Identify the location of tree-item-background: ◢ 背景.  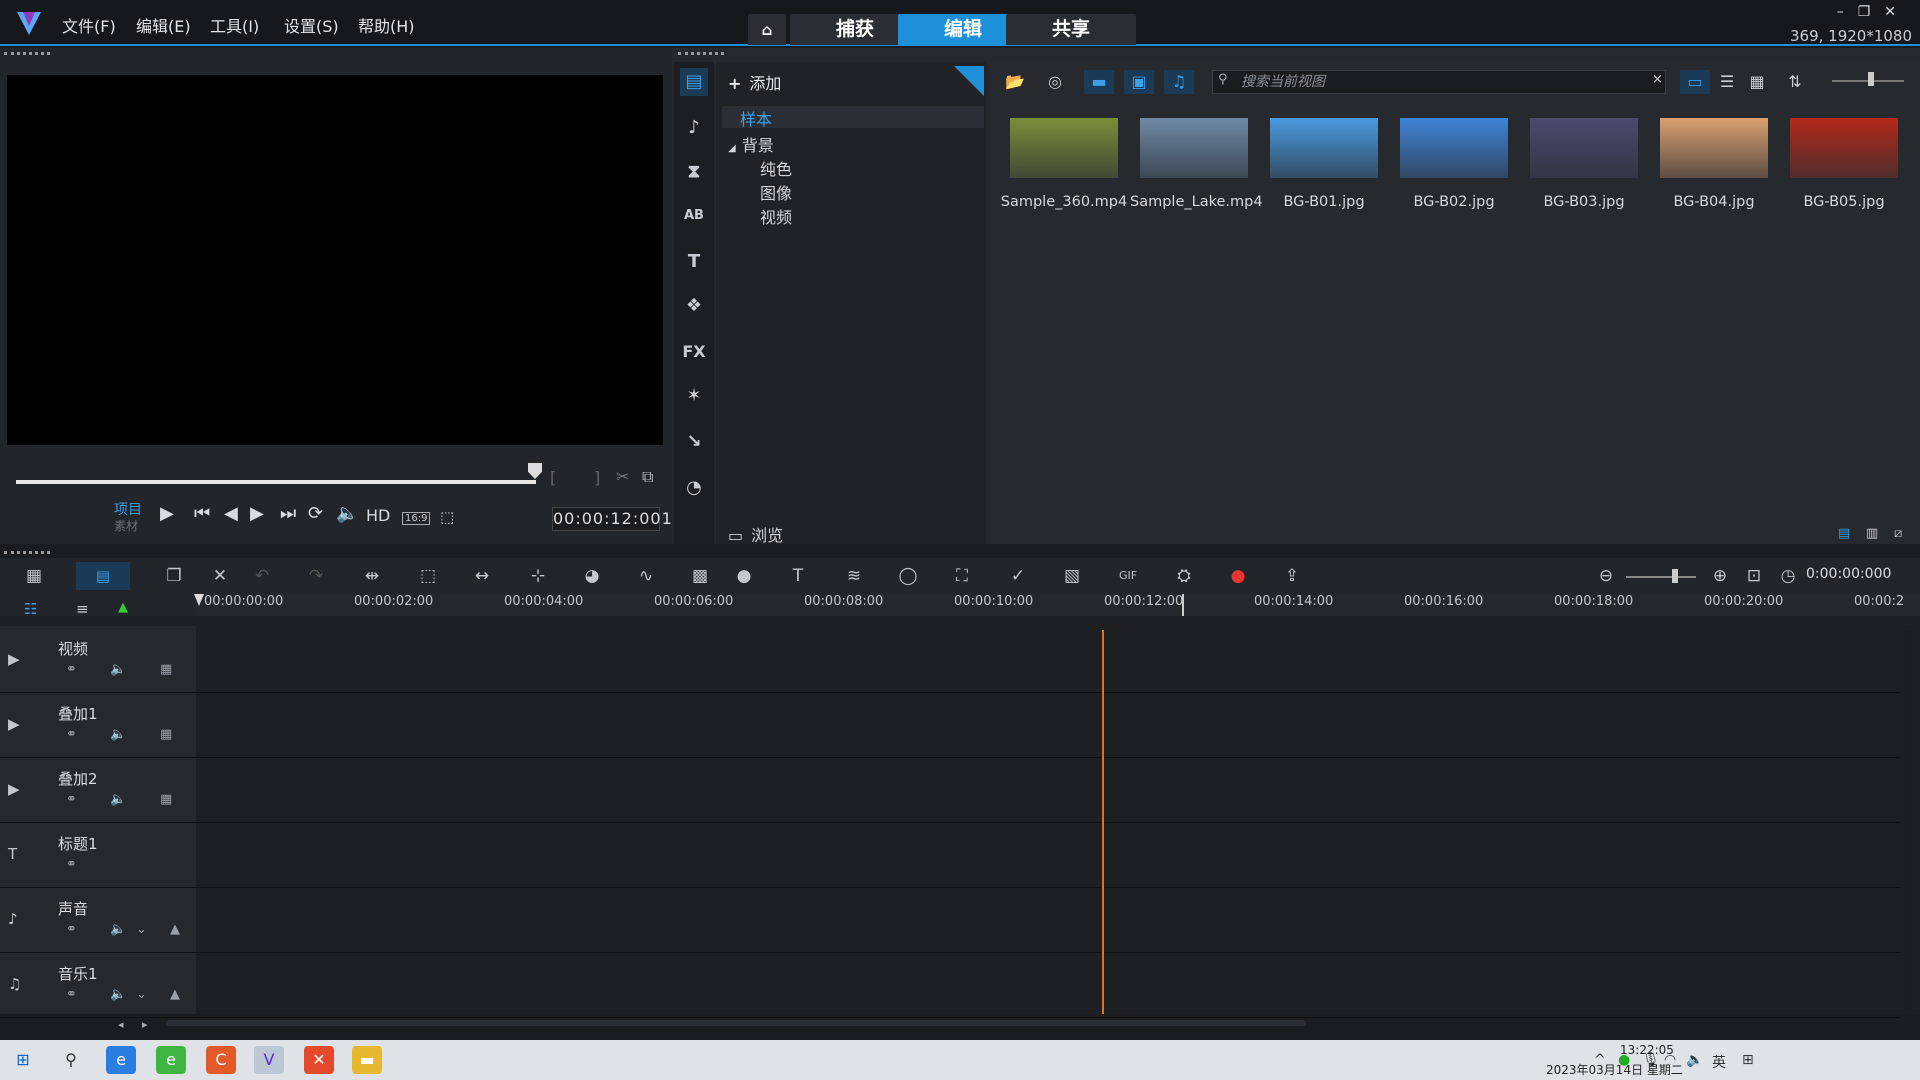
(751, 144).